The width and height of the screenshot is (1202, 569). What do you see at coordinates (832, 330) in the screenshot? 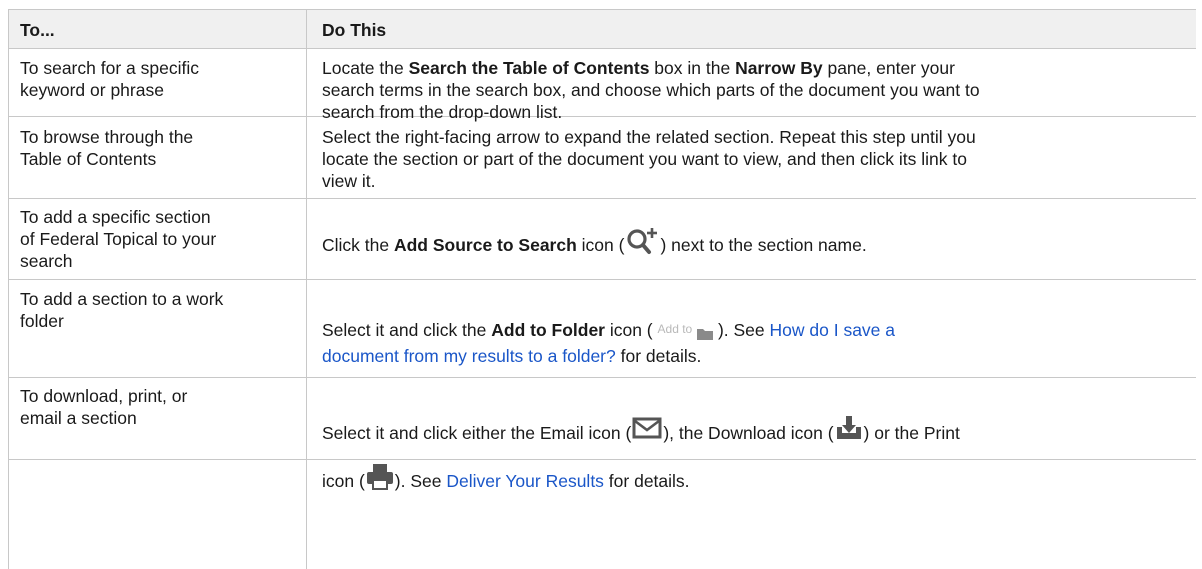
I see `how-to-save-link: How do I save a` at bounding box center [832, 330].